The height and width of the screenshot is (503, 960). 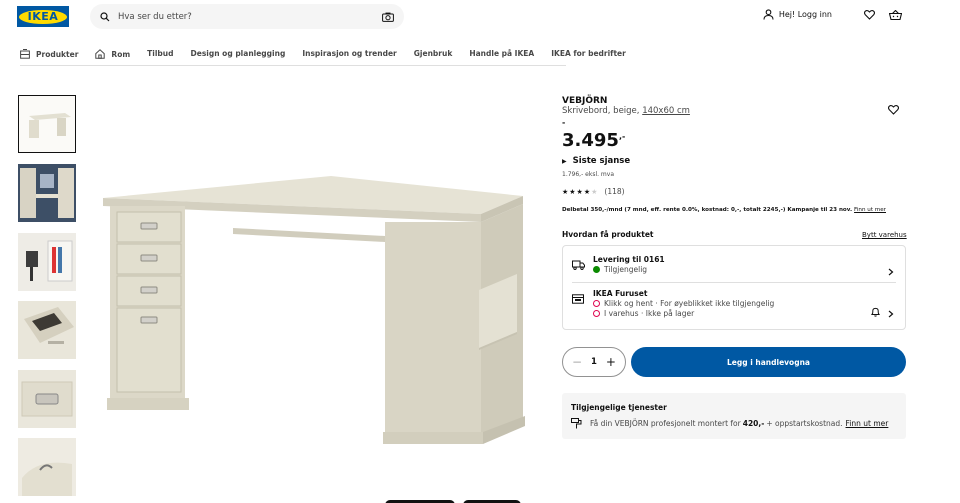 I want to click on quantity-stepper: − 1 +, so click(x=594, y=362).